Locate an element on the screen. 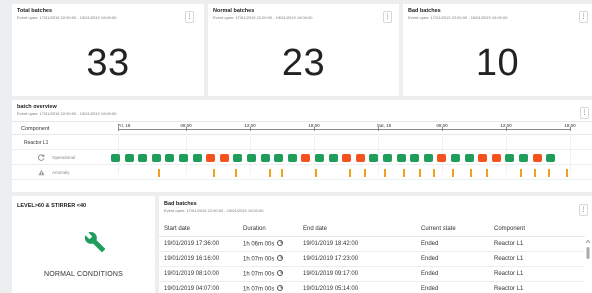 The width and height of the screenshot is (592, 293). cell-text: 19/01/2019 09:17:00 is located at coordinates (331, 273).